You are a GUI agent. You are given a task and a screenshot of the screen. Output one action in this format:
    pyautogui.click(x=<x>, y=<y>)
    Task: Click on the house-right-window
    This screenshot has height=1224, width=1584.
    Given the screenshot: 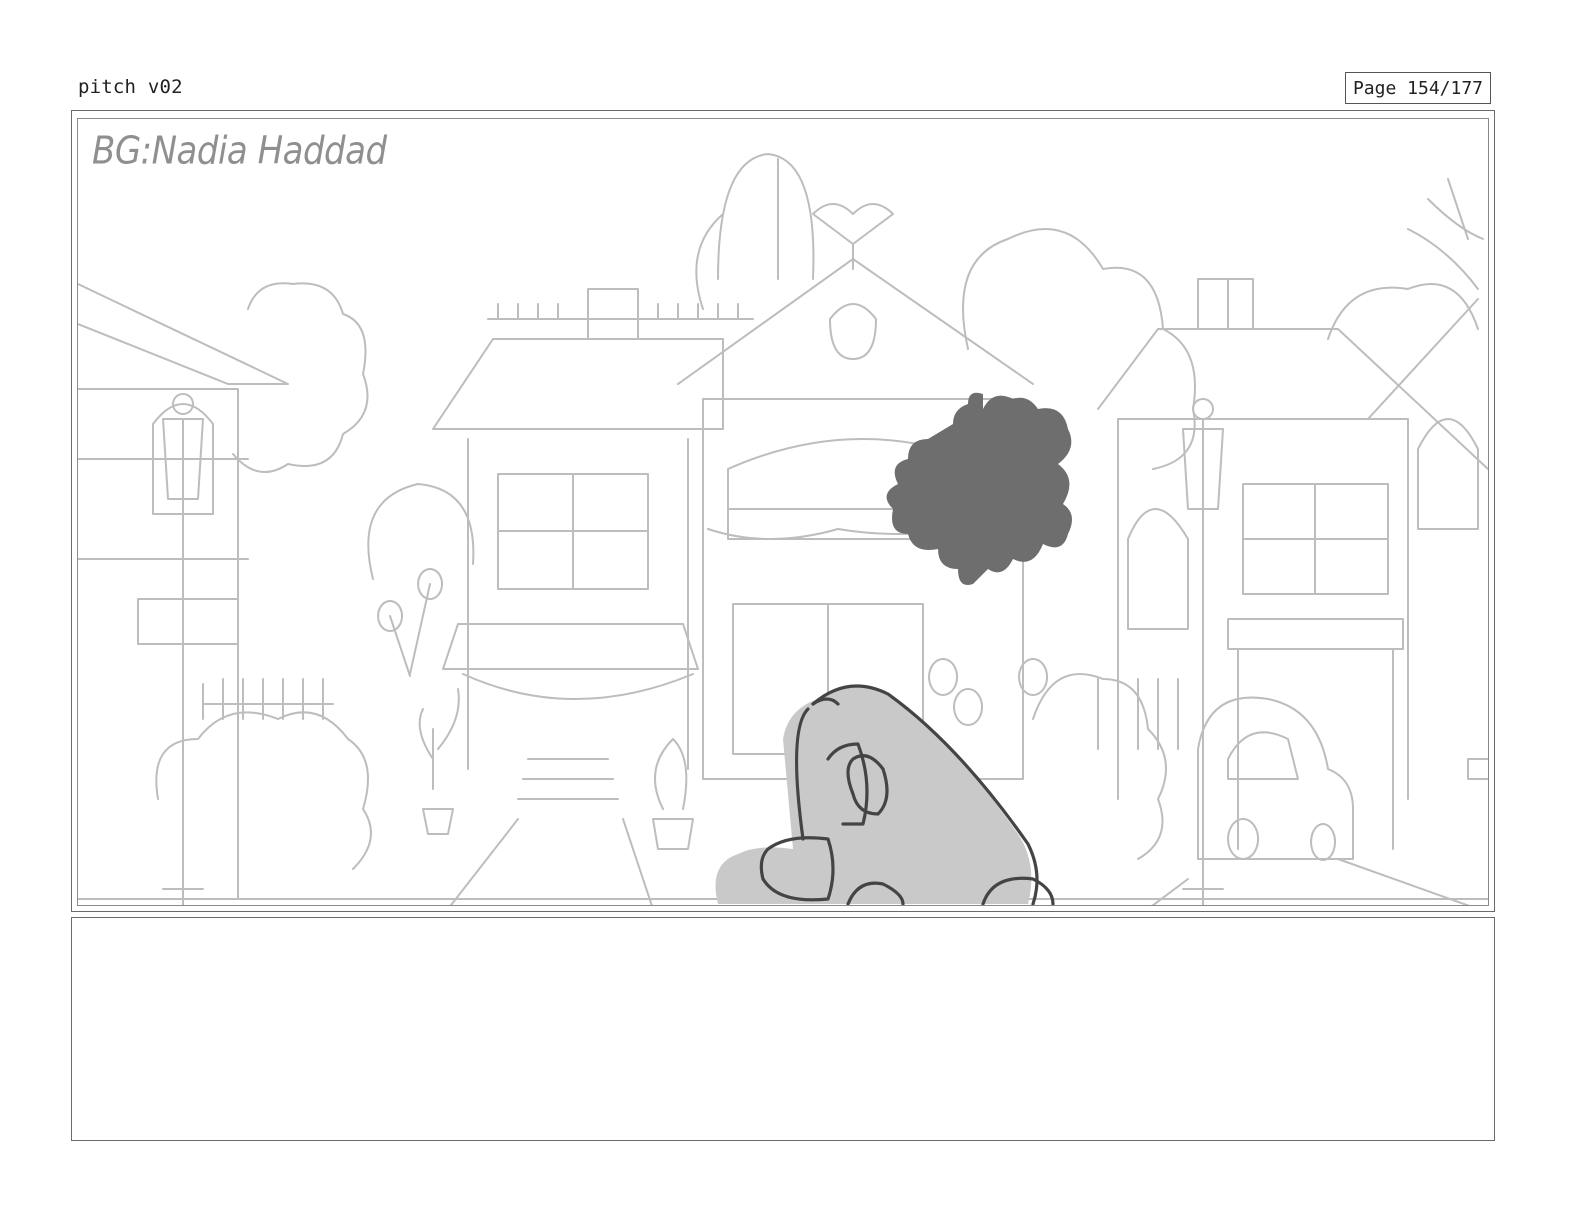 What is the action you would take?
    pyautogui.click(x=1315, y=539)
    